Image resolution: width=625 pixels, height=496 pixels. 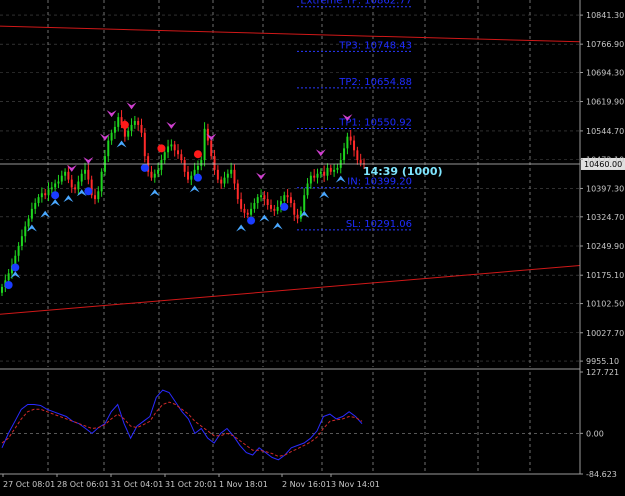 I want to click on timer-label: 14:39 (1000), so click(x=403, y=171).